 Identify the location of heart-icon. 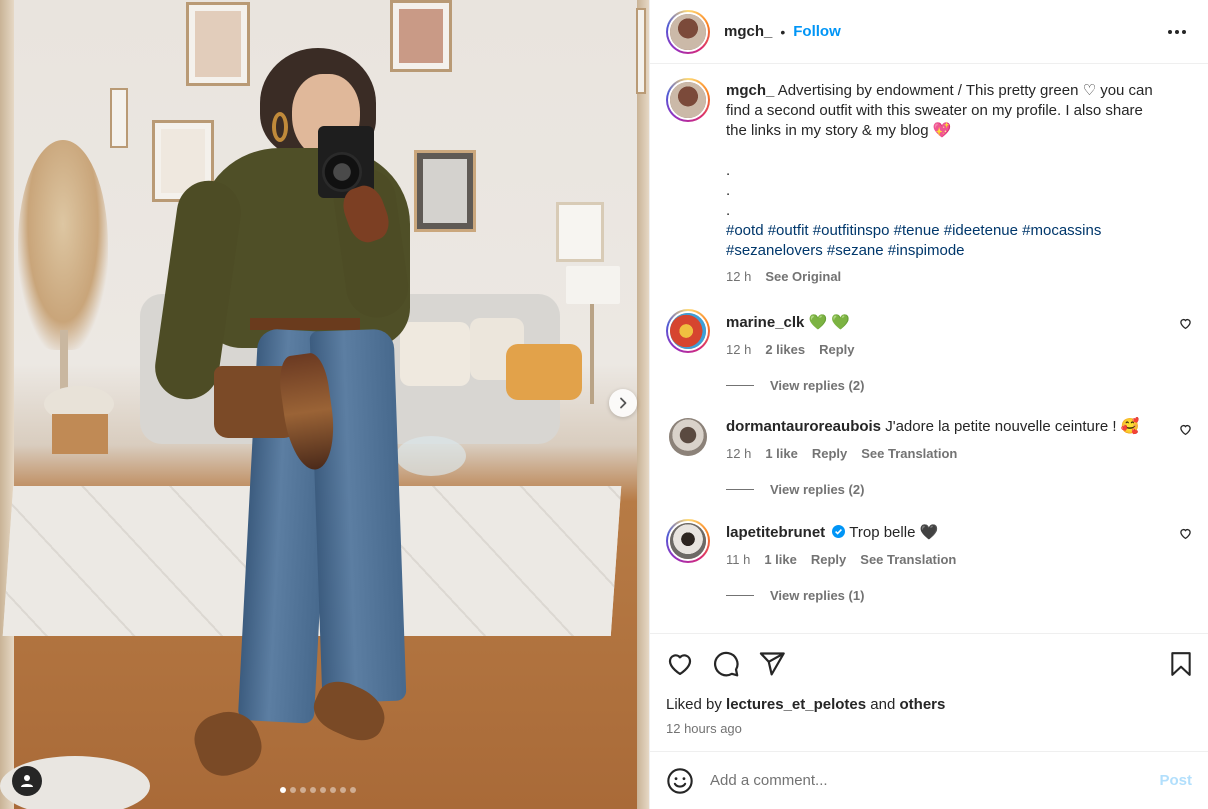
(680, 665).